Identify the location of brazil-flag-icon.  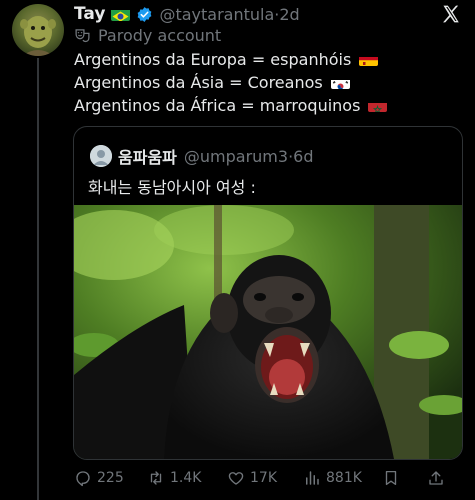
(121, 14).